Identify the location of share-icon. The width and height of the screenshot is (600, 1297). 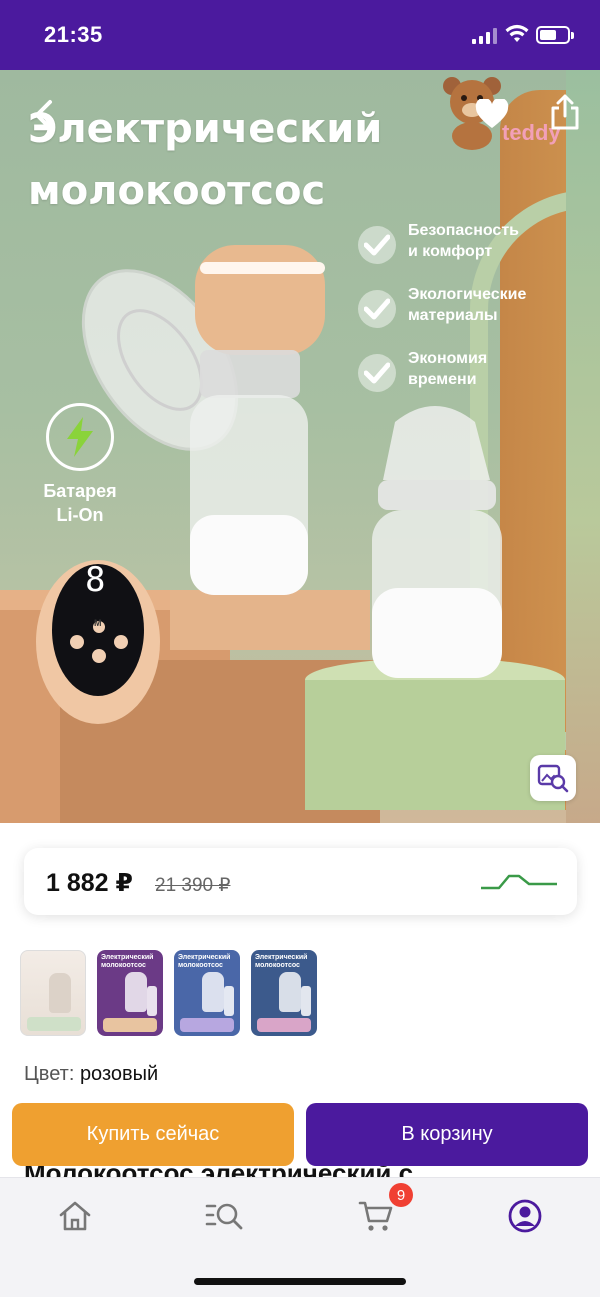
(565, 112).